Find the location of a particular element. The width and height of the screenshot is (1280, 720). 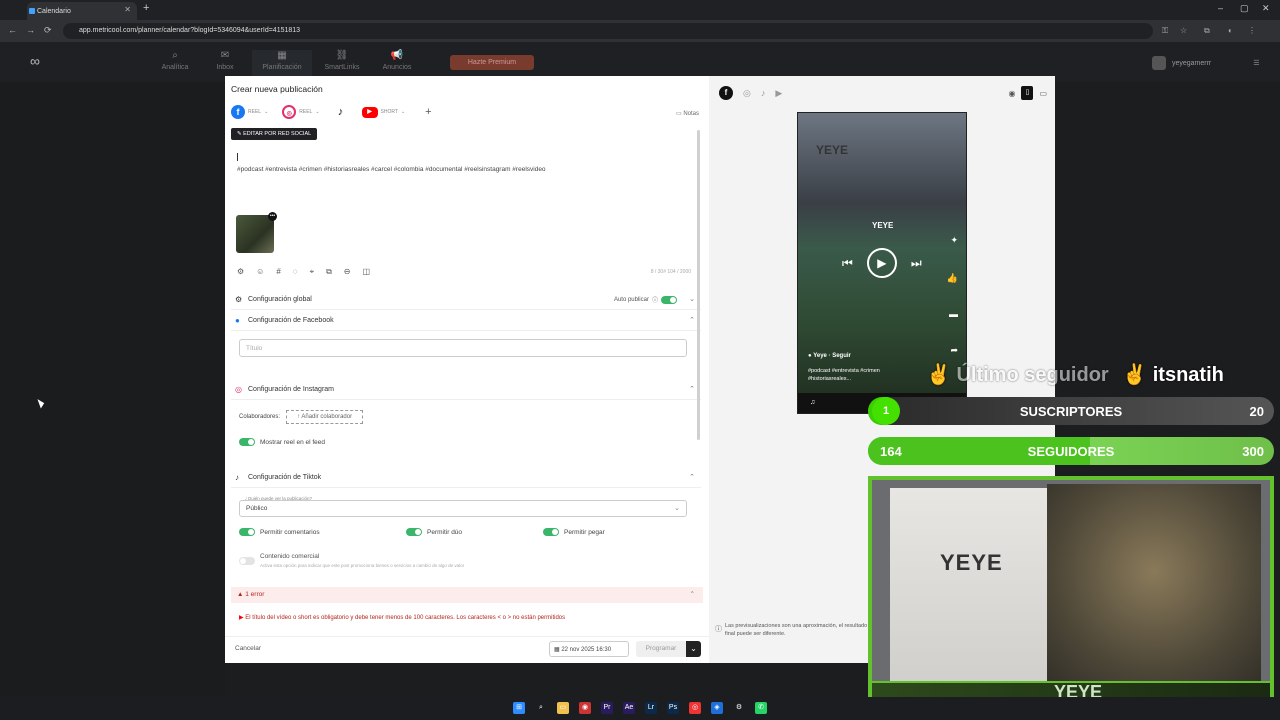

nav-ads: 📢 Anuncios is located at coordinates (397, 60).